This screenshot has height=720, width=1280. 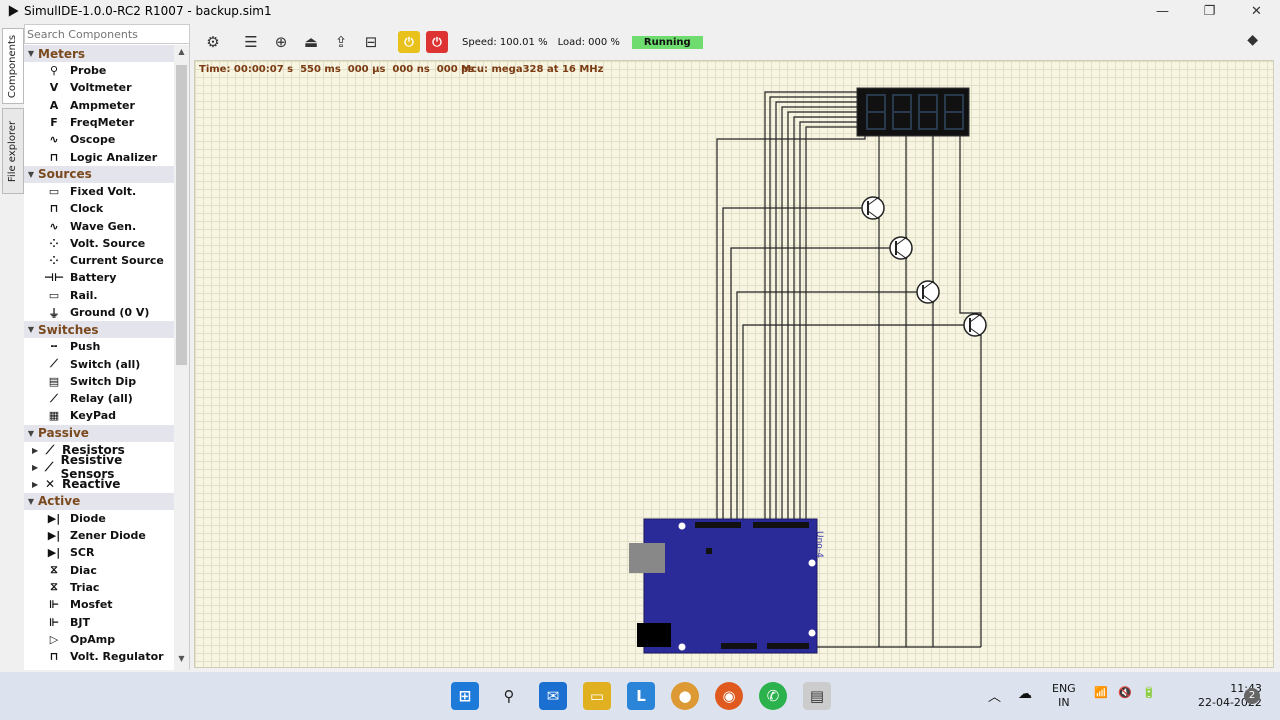 I want to click on scroll-thumb, so click(x=181, y=215).